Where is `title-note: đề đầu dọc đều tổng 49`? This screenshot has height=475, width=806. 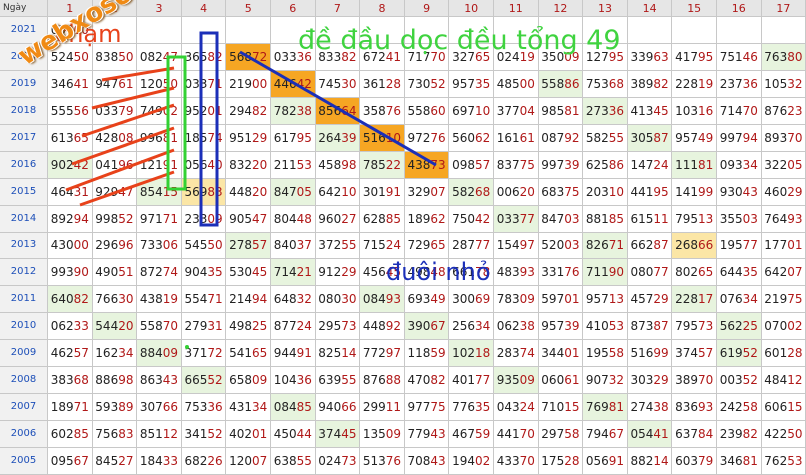
title-note: đề đầu dọc đều tổng 49 is located at coordinates (459, 40).